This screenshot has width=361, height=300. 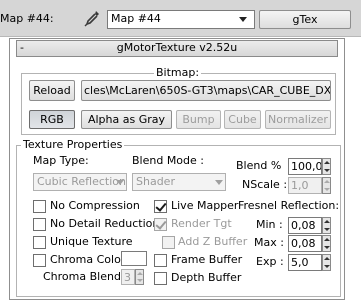 I want to click on max-label: Max :, so click(x=269, y=242).